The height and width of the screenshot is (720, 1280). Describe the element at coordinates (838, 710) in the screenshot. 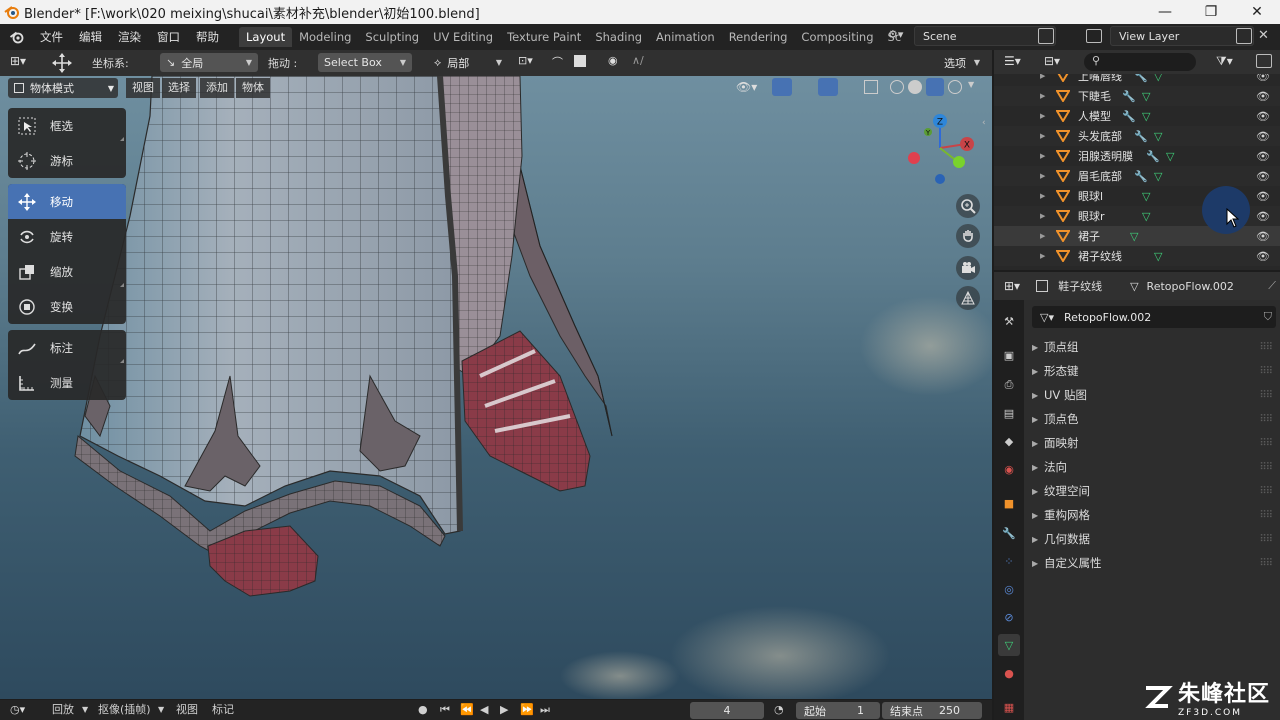

I see `frame-start-field: 起始 1` at that location.